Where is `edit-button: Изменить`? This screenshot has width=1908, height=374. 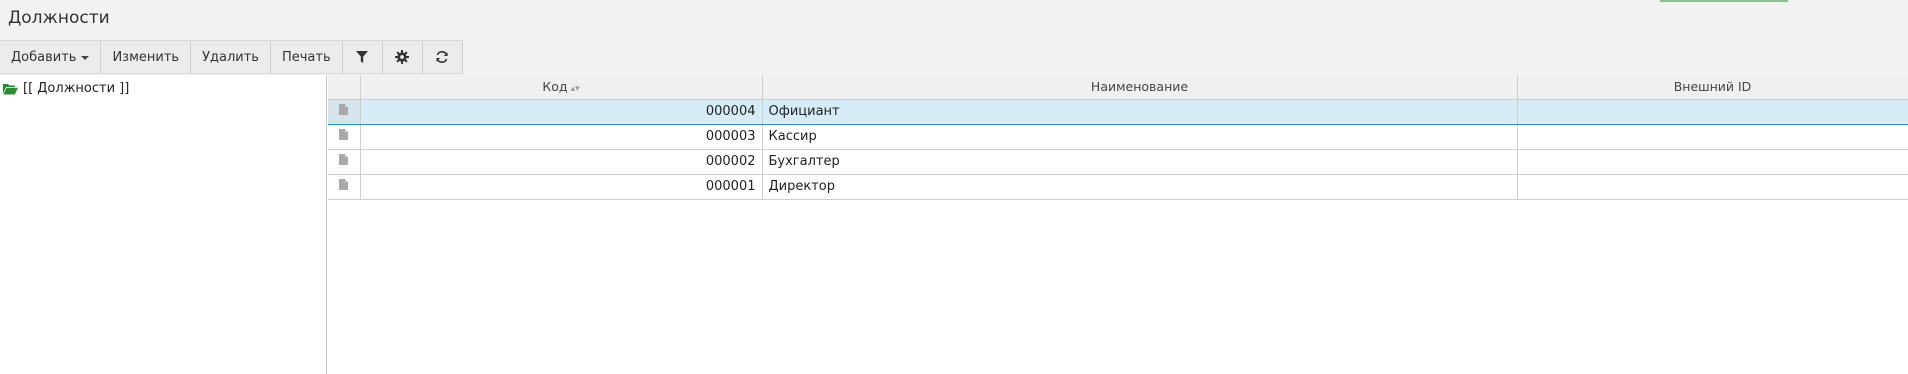 edit-button: Изменить is located at coordinates (146, 57).